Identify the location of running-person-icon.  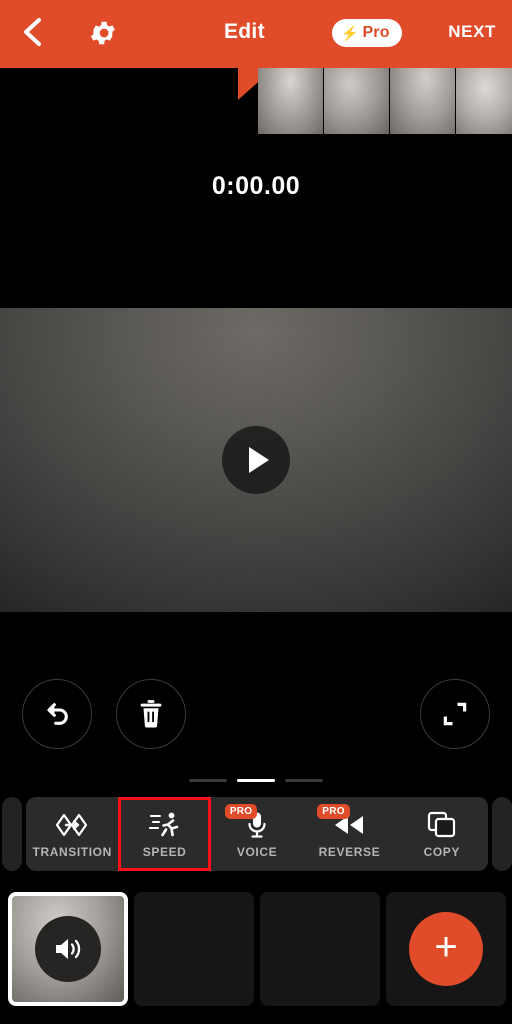
(164, 825).